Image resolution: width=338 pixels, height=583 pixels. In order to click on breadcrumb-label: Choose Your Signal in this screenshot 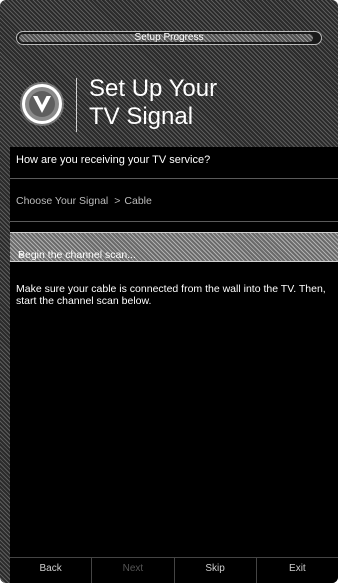, I will do `click(62, 201)`.